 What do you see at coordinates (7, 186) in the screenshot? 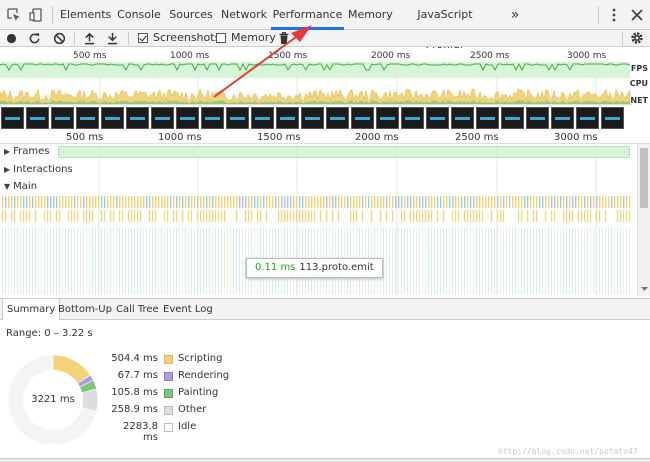
I see `collapse-triangle-icon: ▼` at bounding box center [7, 186].